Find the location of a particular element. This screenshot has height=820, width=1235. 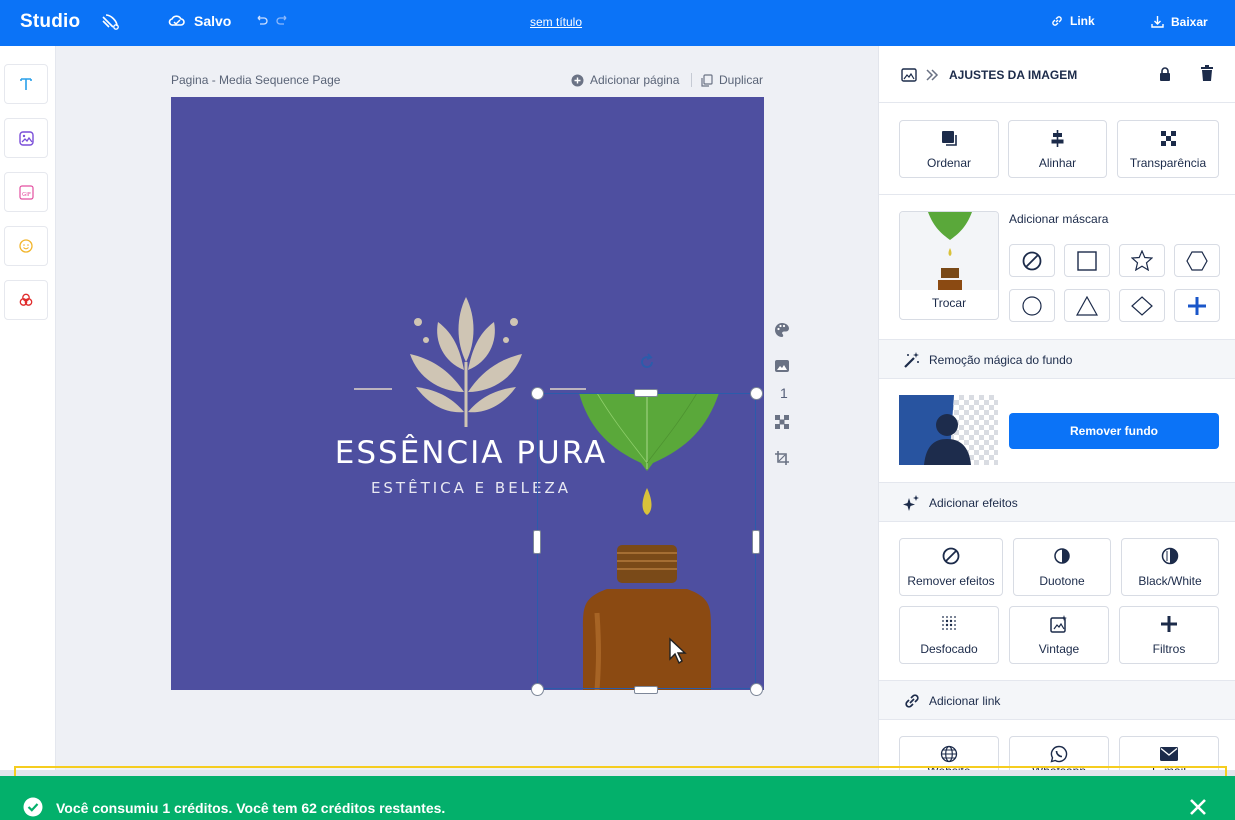

swap-image-button: Trocar is located at coordinates (949, 303).